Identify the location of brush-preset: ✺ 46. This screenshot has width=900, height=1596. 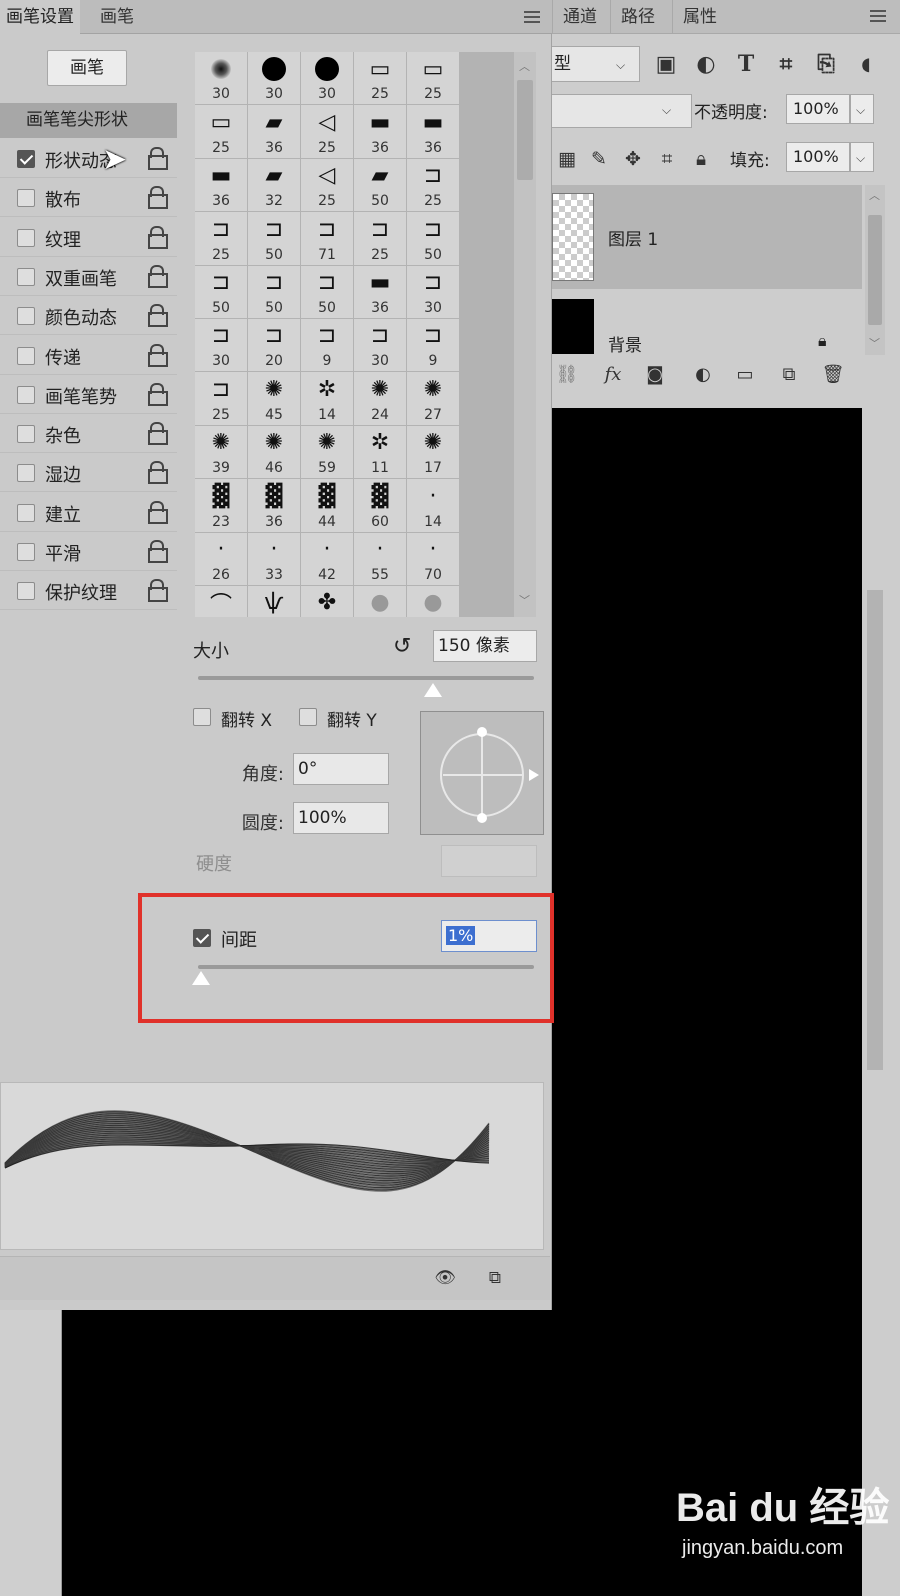
(274, 452).